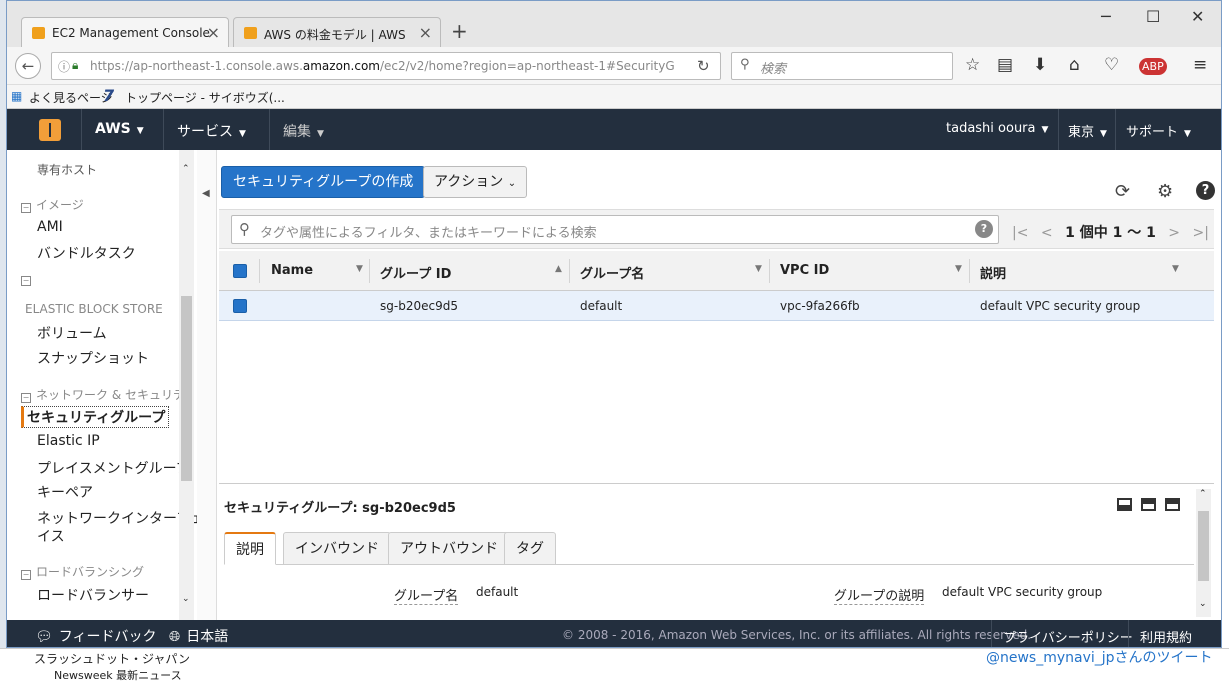 This screenshot has width=1229, height=683. I want to click on region-menu: 東京 ▼, so click(1087, 130).